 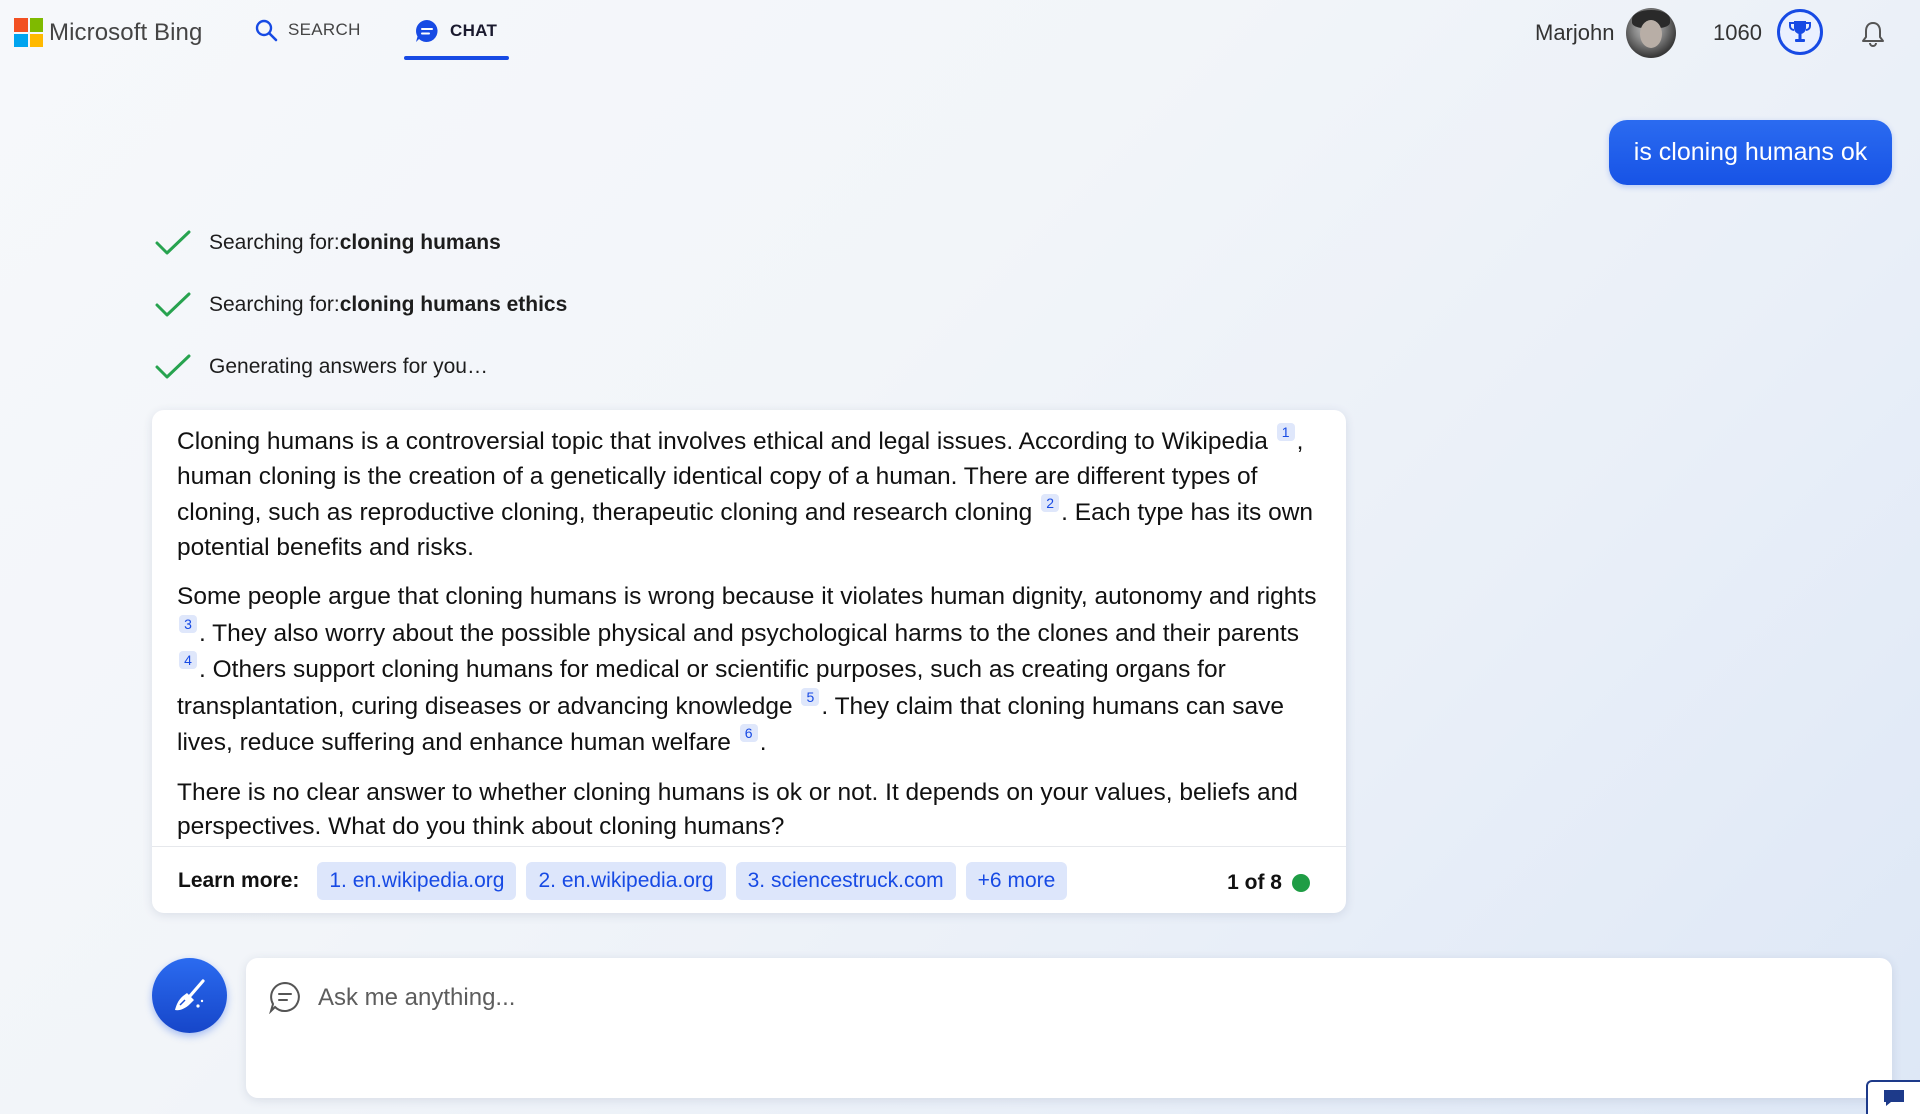 I want to click on user-name: Marjohn, so click(x=1574, y=33).